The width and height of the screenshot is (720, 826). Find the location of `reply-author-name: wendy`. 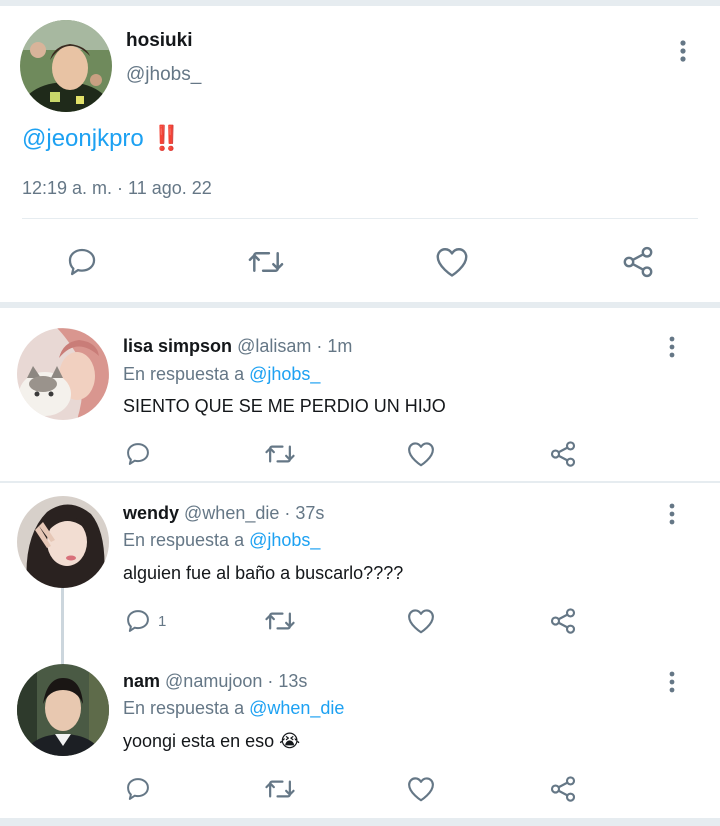

reply-author-name: wendy is located at coordinates (151, 513).